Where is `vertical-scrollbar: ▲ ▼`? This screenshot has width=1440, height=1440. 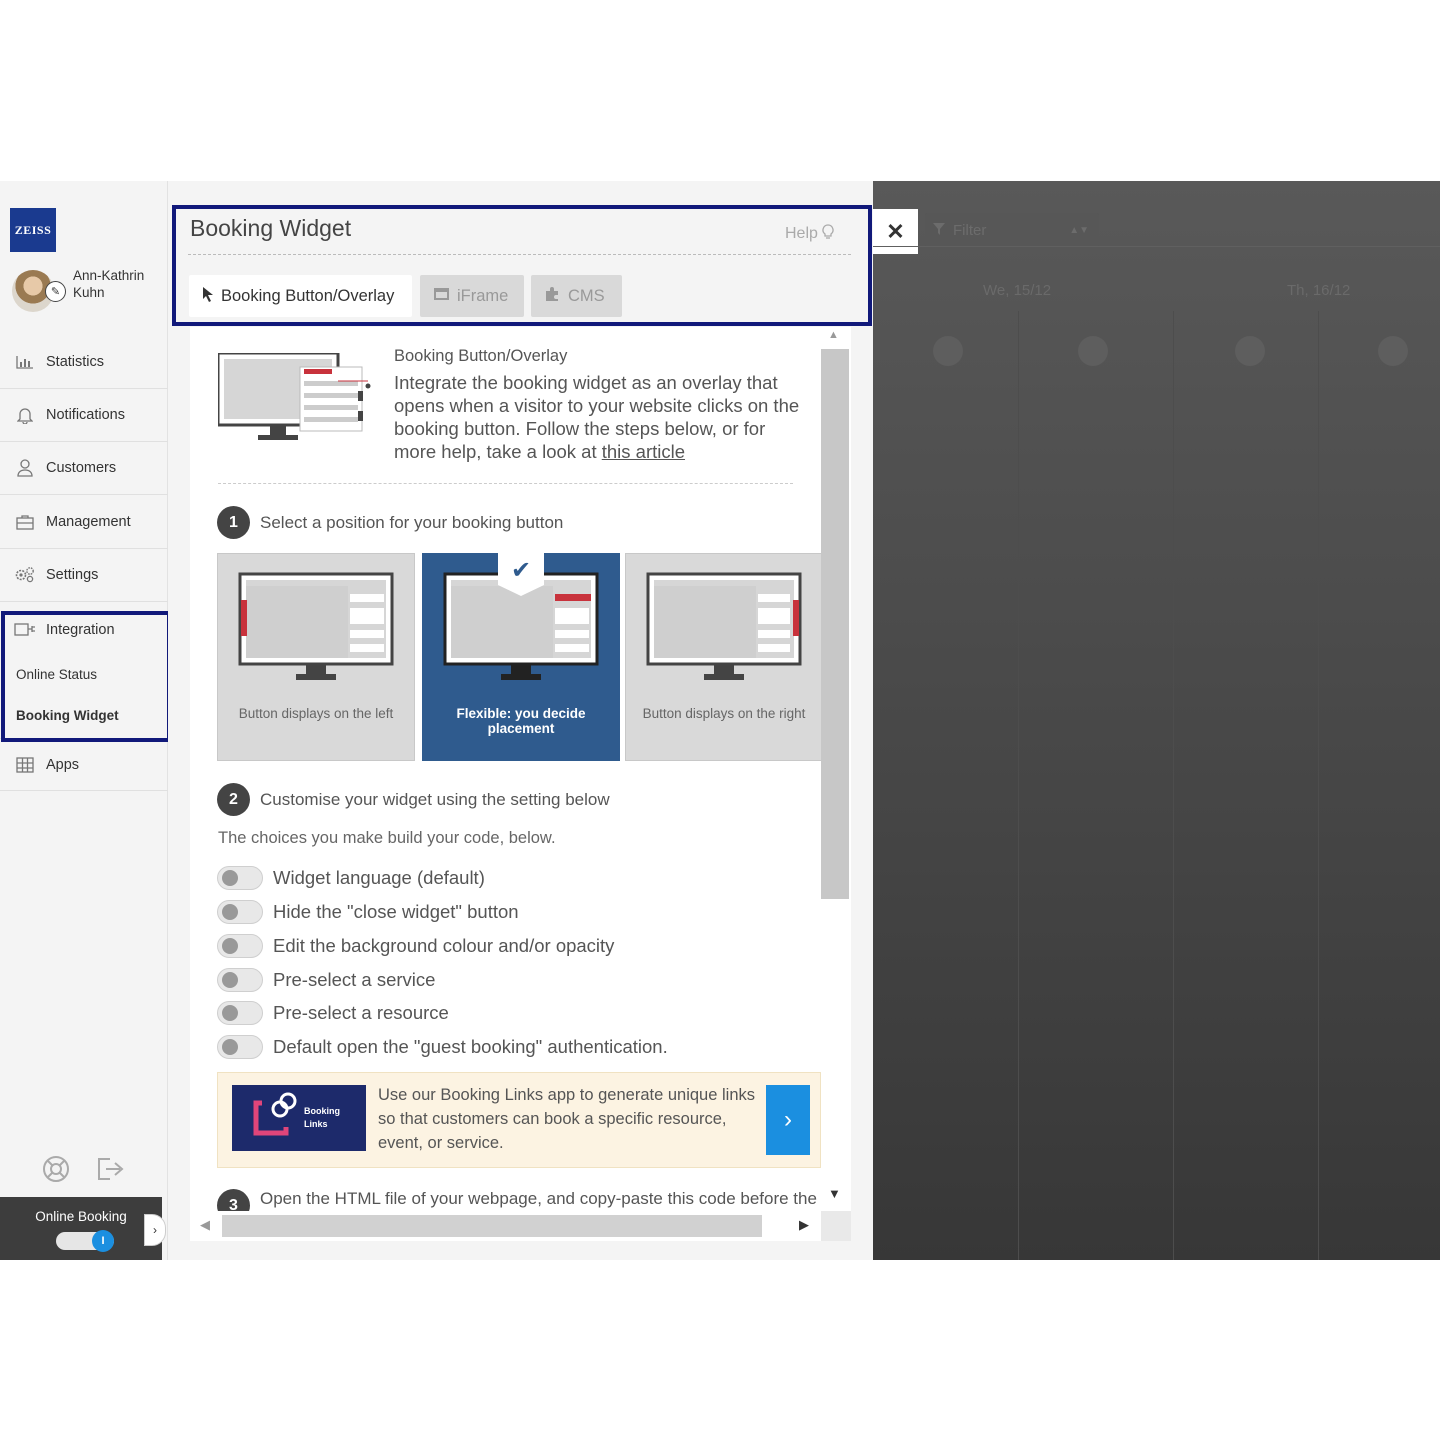 vertical-scrollbar: ▲ ▼ is located at coordinates (836, 769).